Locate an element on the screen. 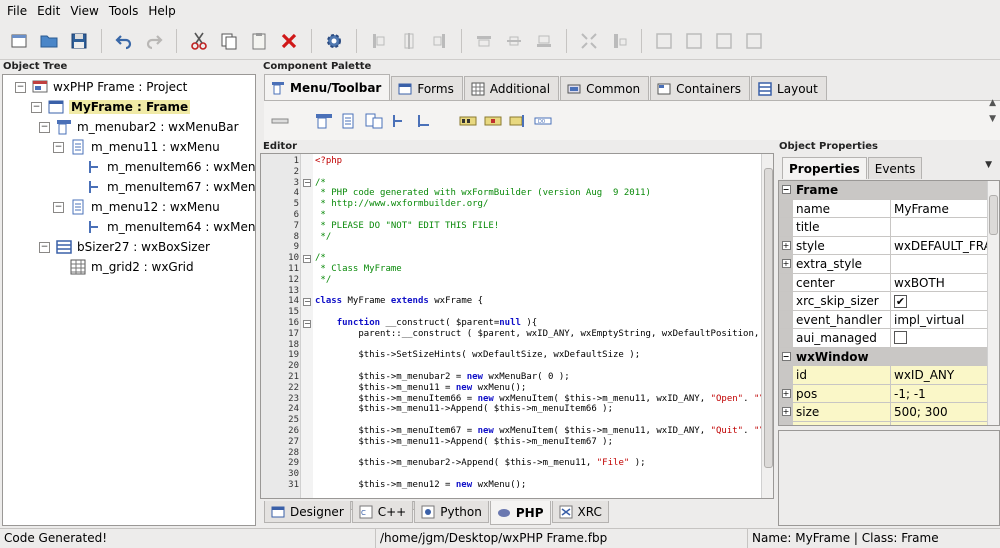 The image size is (1000, 548). property-value: 500; 300 is located at coordinates (939, 412).